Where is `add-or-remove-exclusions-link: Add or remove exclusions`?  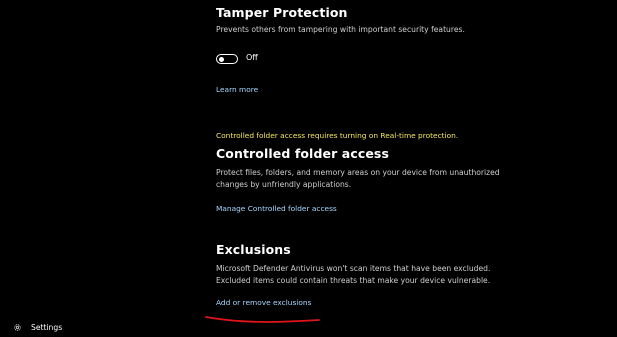
add-or-remove-exclusions-link: Add or remove exclusions is located at coordinates (263, 302).